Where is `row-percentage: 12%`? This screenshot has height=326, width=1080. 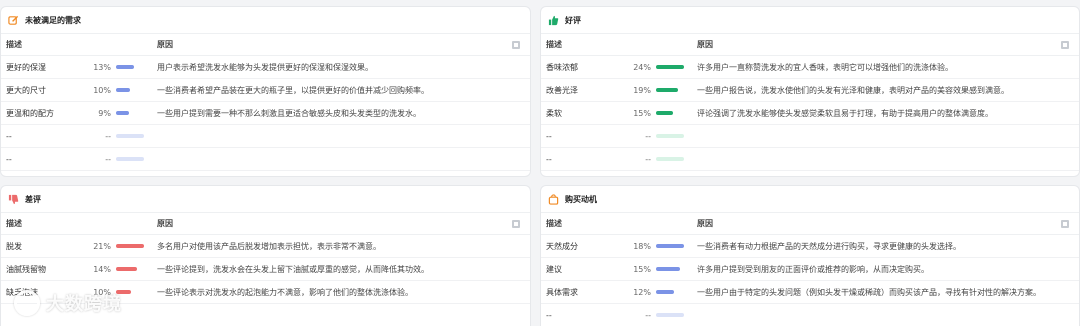
row-percentage: 12% is located at coordinates (642, 292).